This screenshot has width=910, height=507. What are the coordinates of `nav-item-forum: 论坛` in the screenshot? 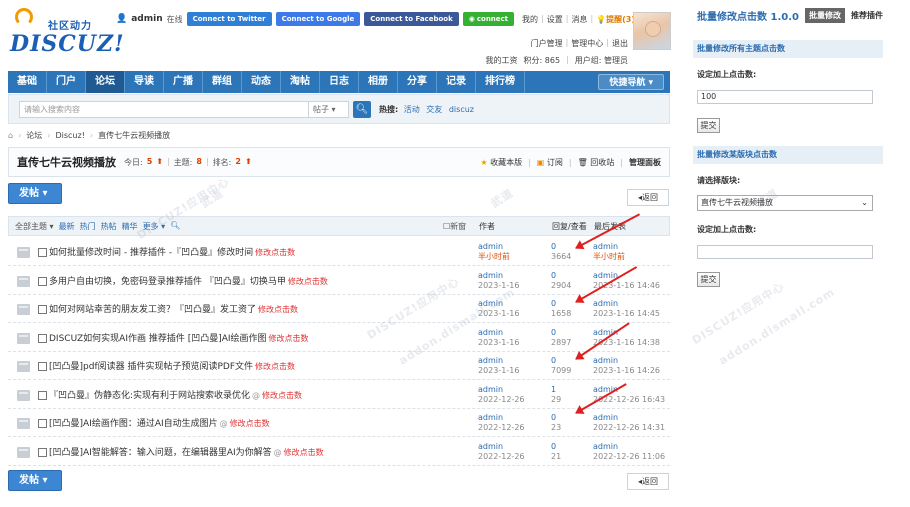 It's located at (105, 82).